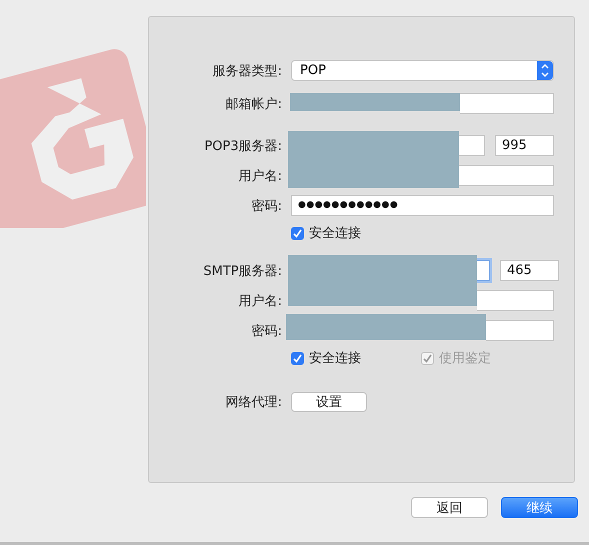 Image resolution: width=589 pixels, height=545 pixels. What do you see at coordinates (242, 146) in the screenshot?
I see `field-label: POP3服务器:` at bounding box center [242, 146].